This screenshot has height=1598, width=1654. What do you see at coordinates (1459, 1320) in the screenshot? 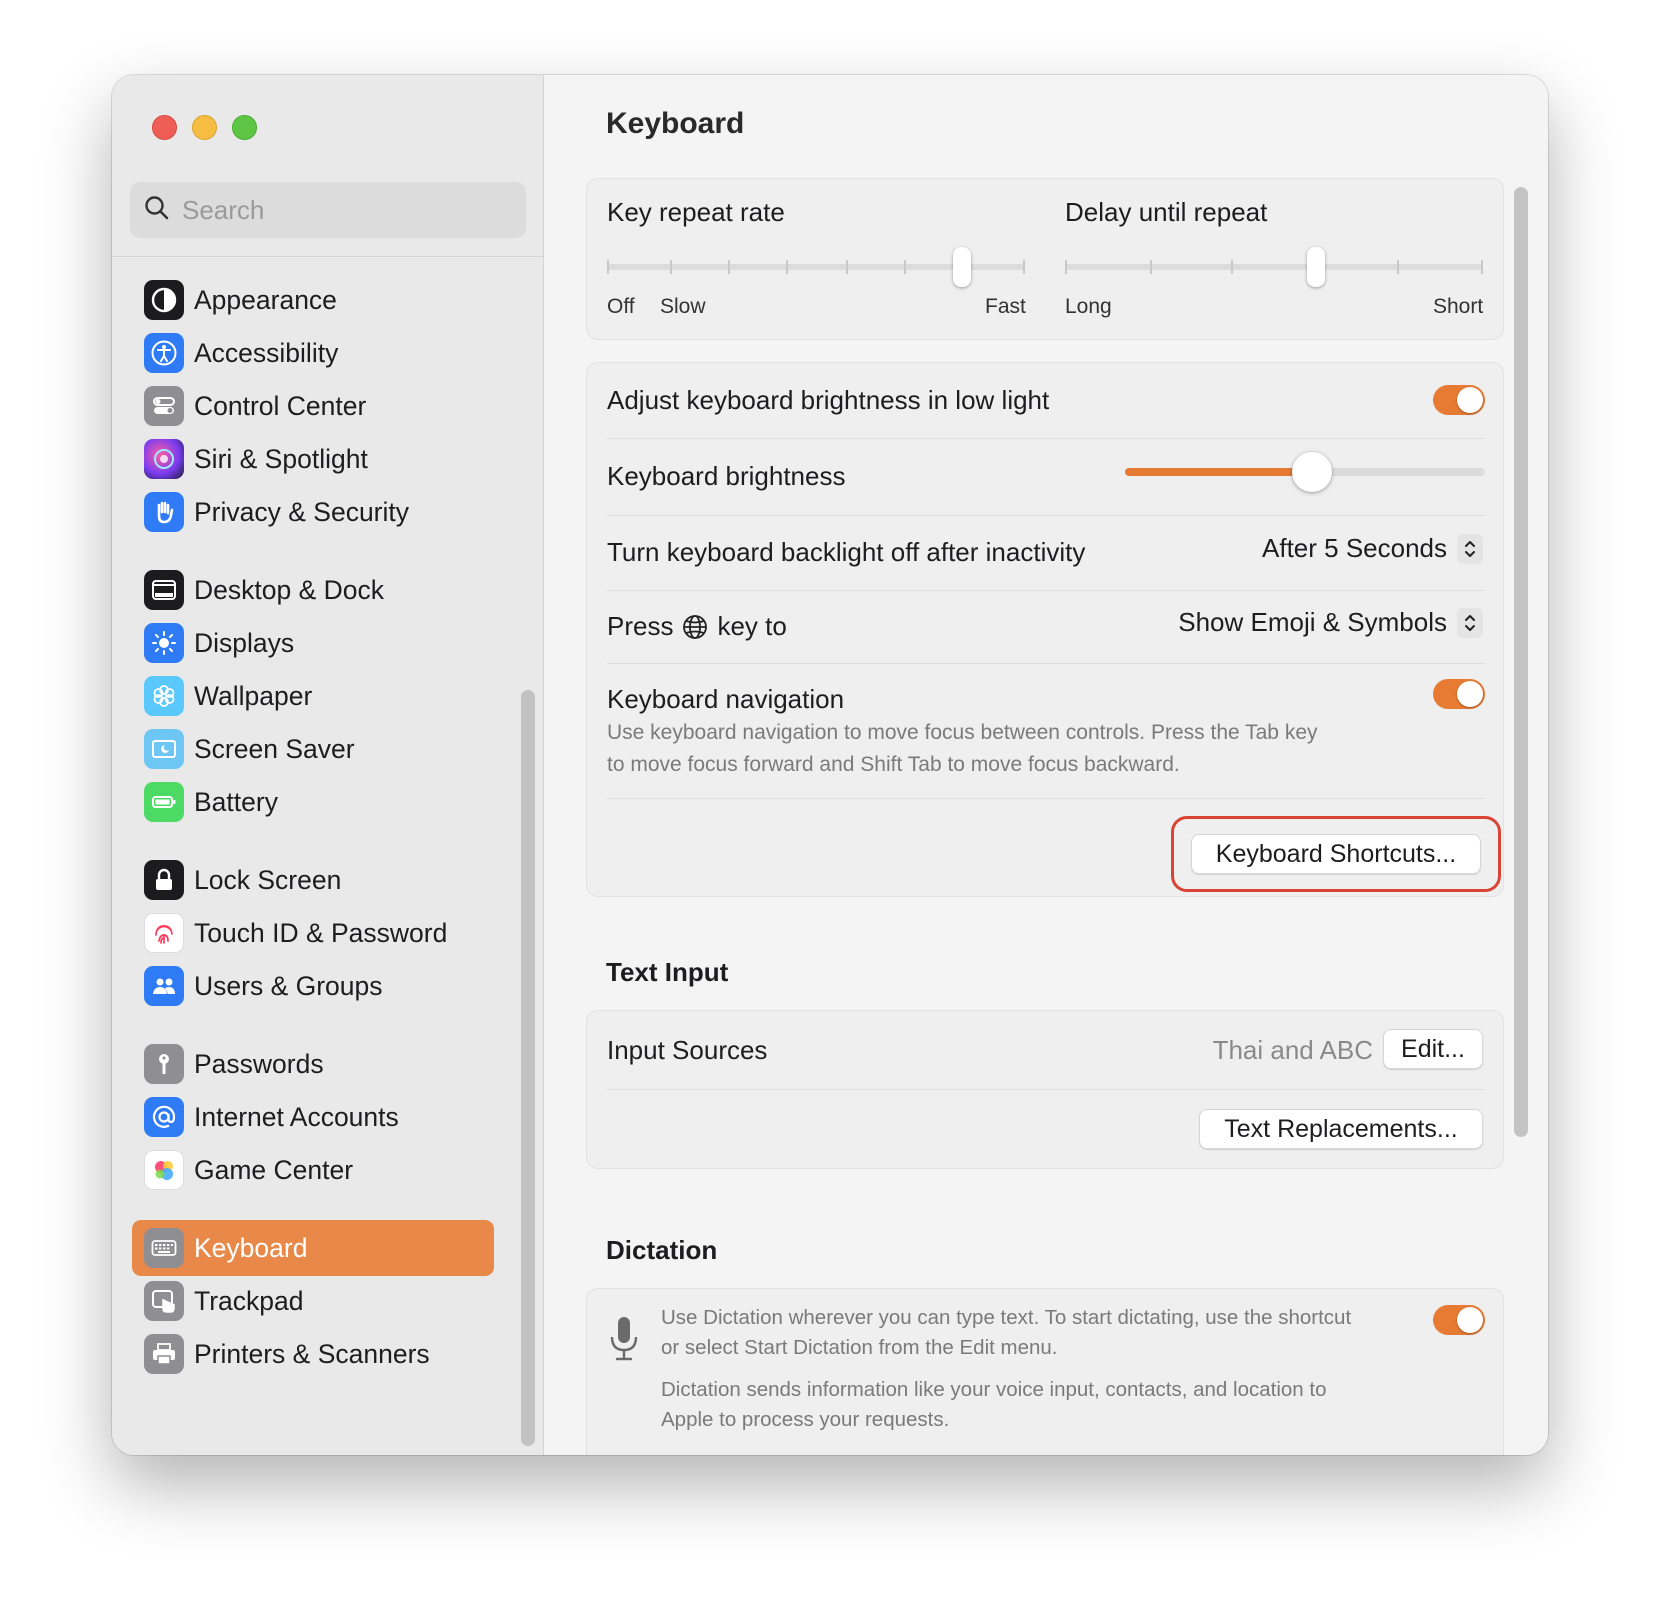
I see `dictation-toggle` at bounding box center [1459, 1320].